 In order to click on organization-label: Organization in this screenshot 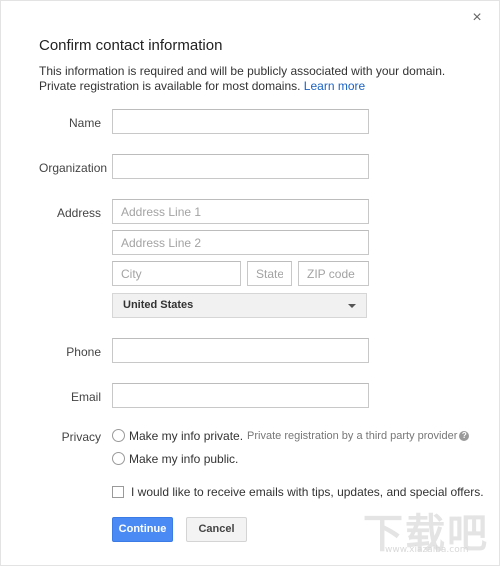, I will do `click(73, 168)`.